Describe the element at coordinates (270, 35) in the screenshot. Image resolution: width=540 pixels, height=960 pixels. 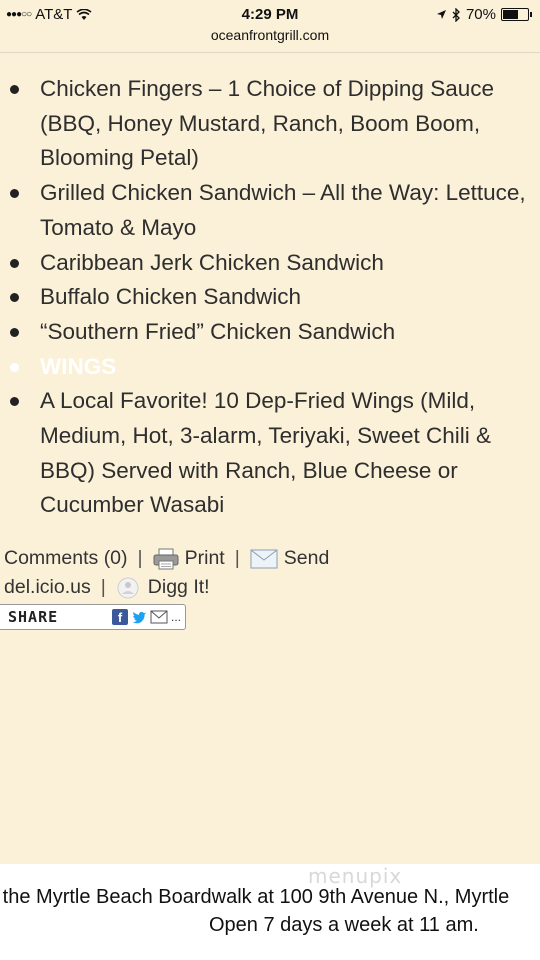
I see `address-bar-url: oceanfrontgrill.com` at that location.